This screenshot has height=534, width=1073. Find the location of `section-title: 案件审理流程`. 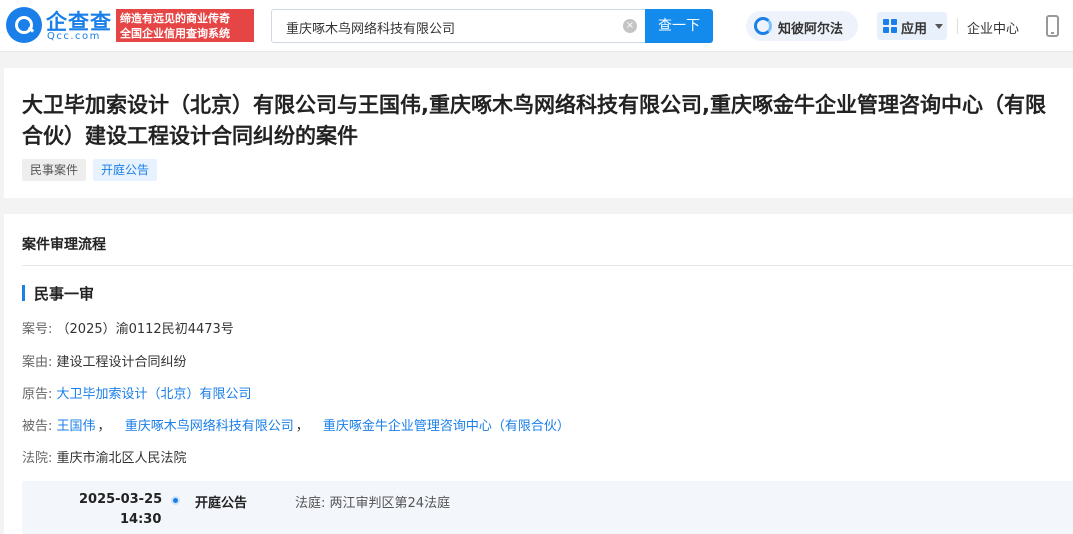

section-title: 案件审理流程 is located at coordinates (64, 245).